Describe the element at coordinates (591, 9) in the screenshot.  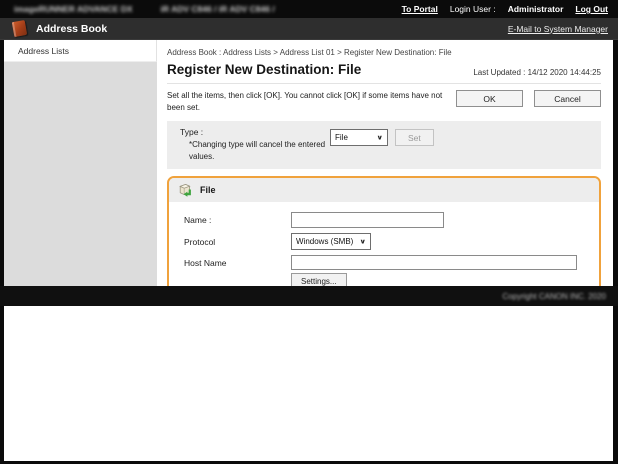
I see `log-out-link: Log Out` at that location.